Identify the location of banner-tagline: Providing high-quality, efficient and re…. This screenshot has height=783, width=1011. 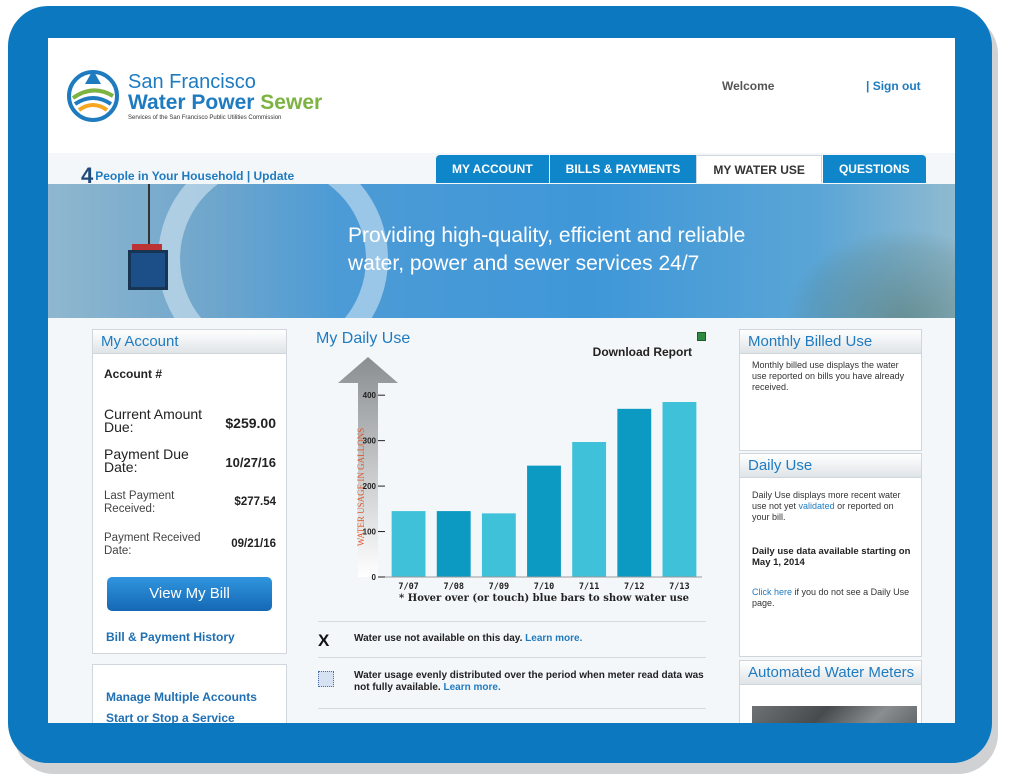
(546, 250).